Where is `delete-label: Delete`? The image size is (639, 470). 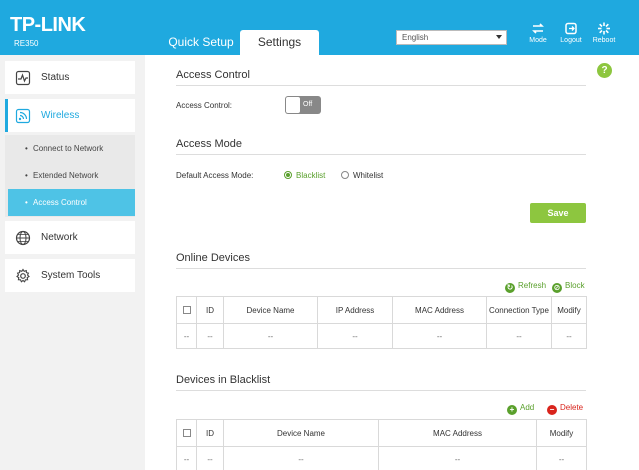 delete-label: Delete is located at coordinates (572, 407).